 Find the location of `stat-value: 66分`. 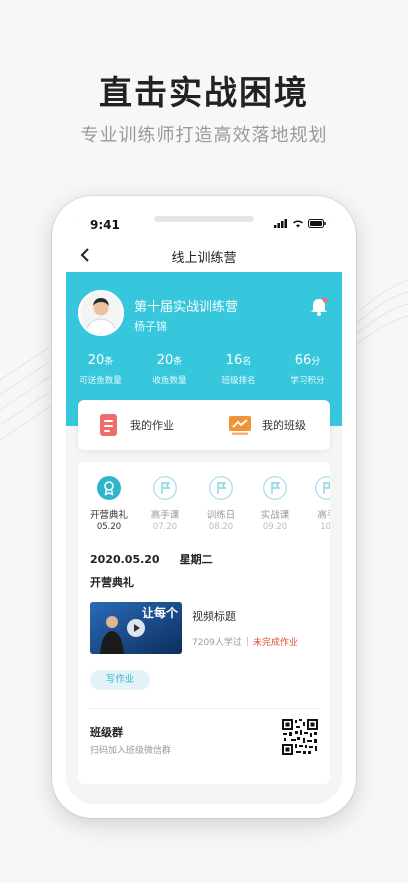

stat-value: 66分 is located at coordinates (307, 360).